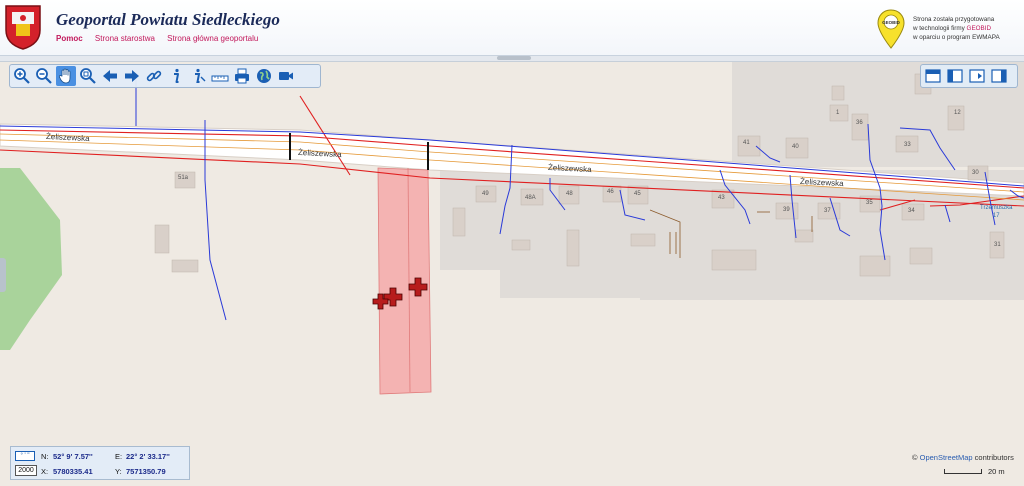  What do you see at coordinates (404, 281) in the screenshot?
I see `selected-parcel` at bounding box center [404, 281].